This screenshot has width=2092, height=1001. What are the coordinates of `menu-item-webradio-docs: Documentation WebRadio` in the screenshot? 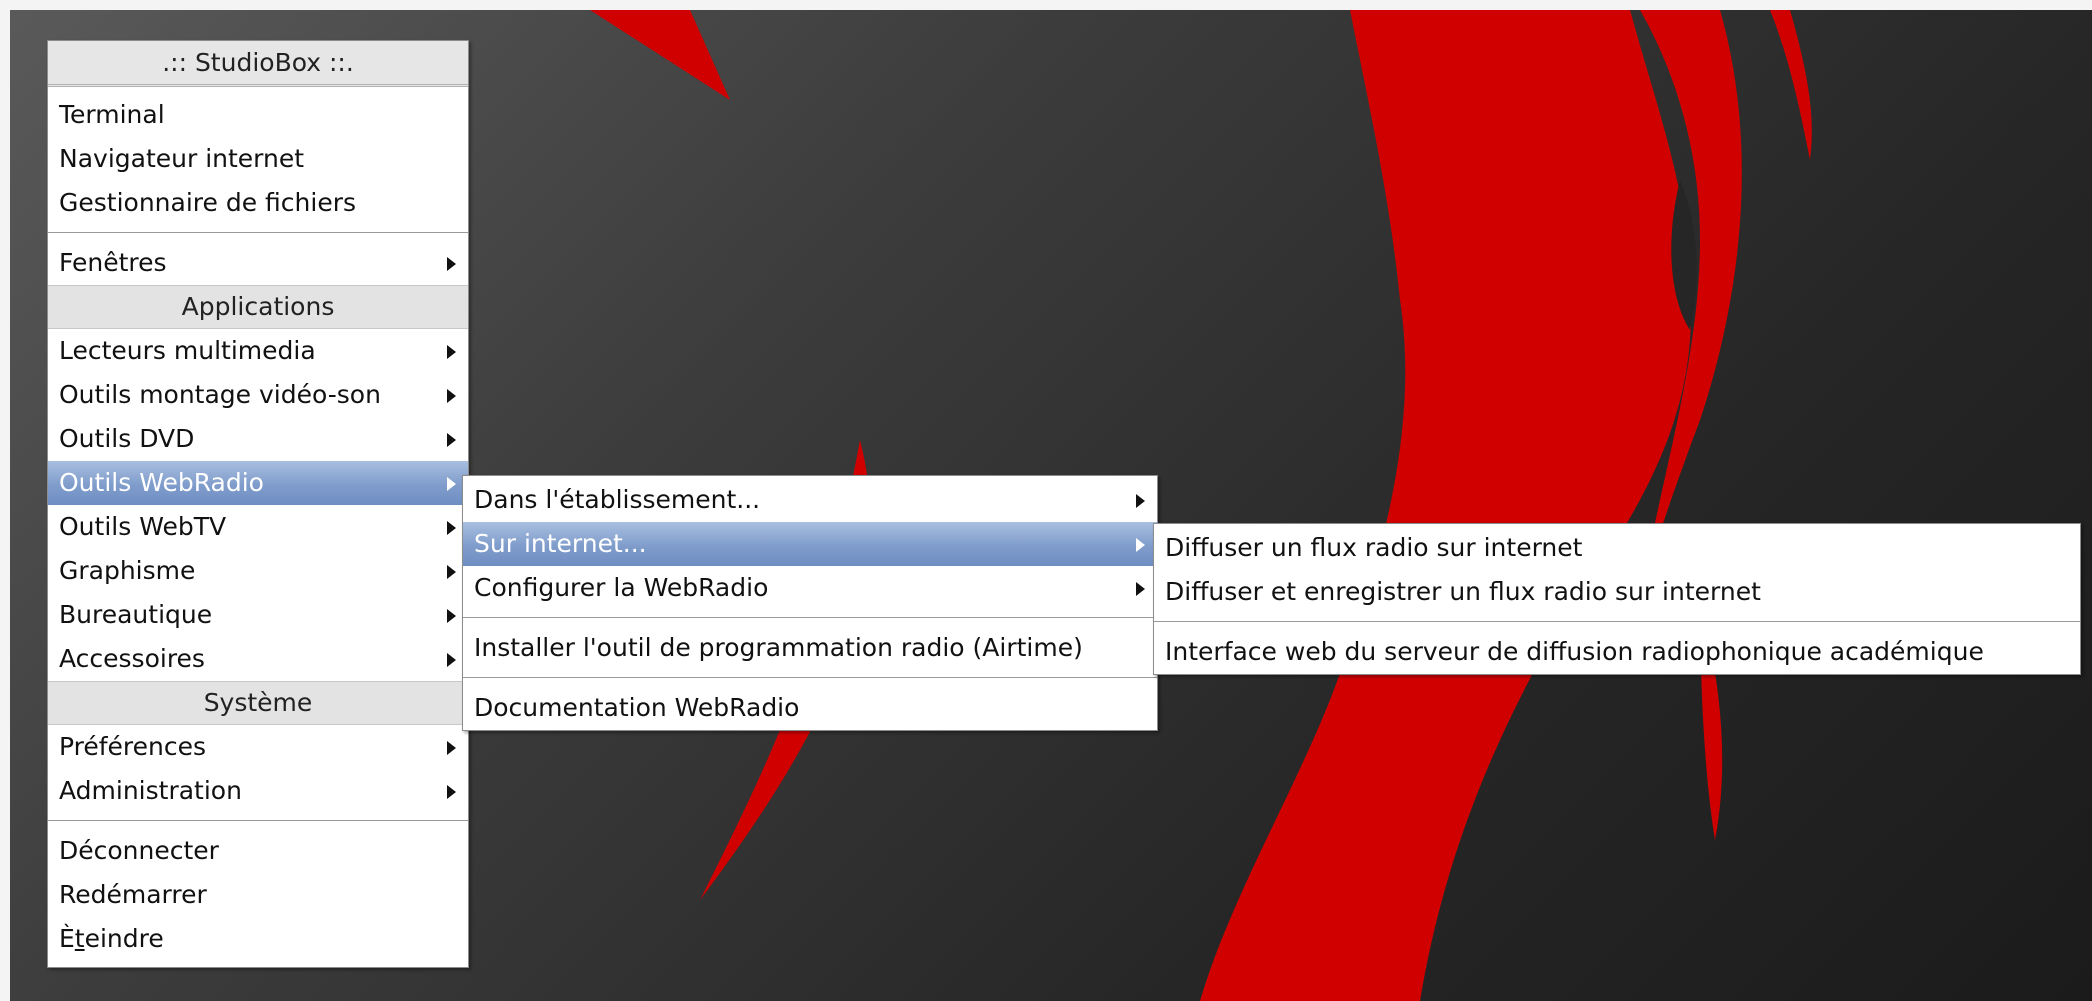 It's located at (810, 708).